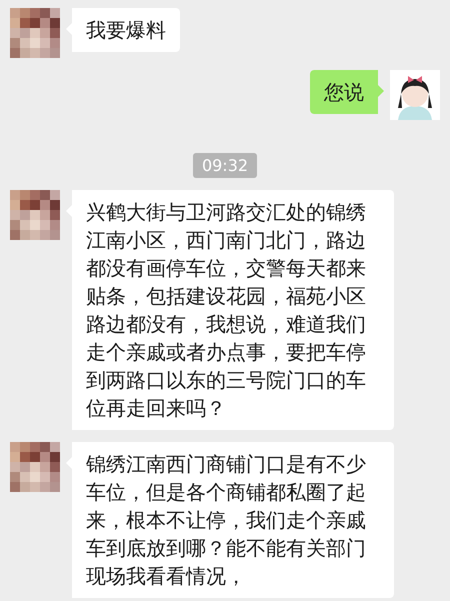 Image resolution: width=450 pixels, height=601 pixels. Describe the element at coordinates (123, 30) in the screenshot. I see `message-bubble: 我要爆料` at that location.